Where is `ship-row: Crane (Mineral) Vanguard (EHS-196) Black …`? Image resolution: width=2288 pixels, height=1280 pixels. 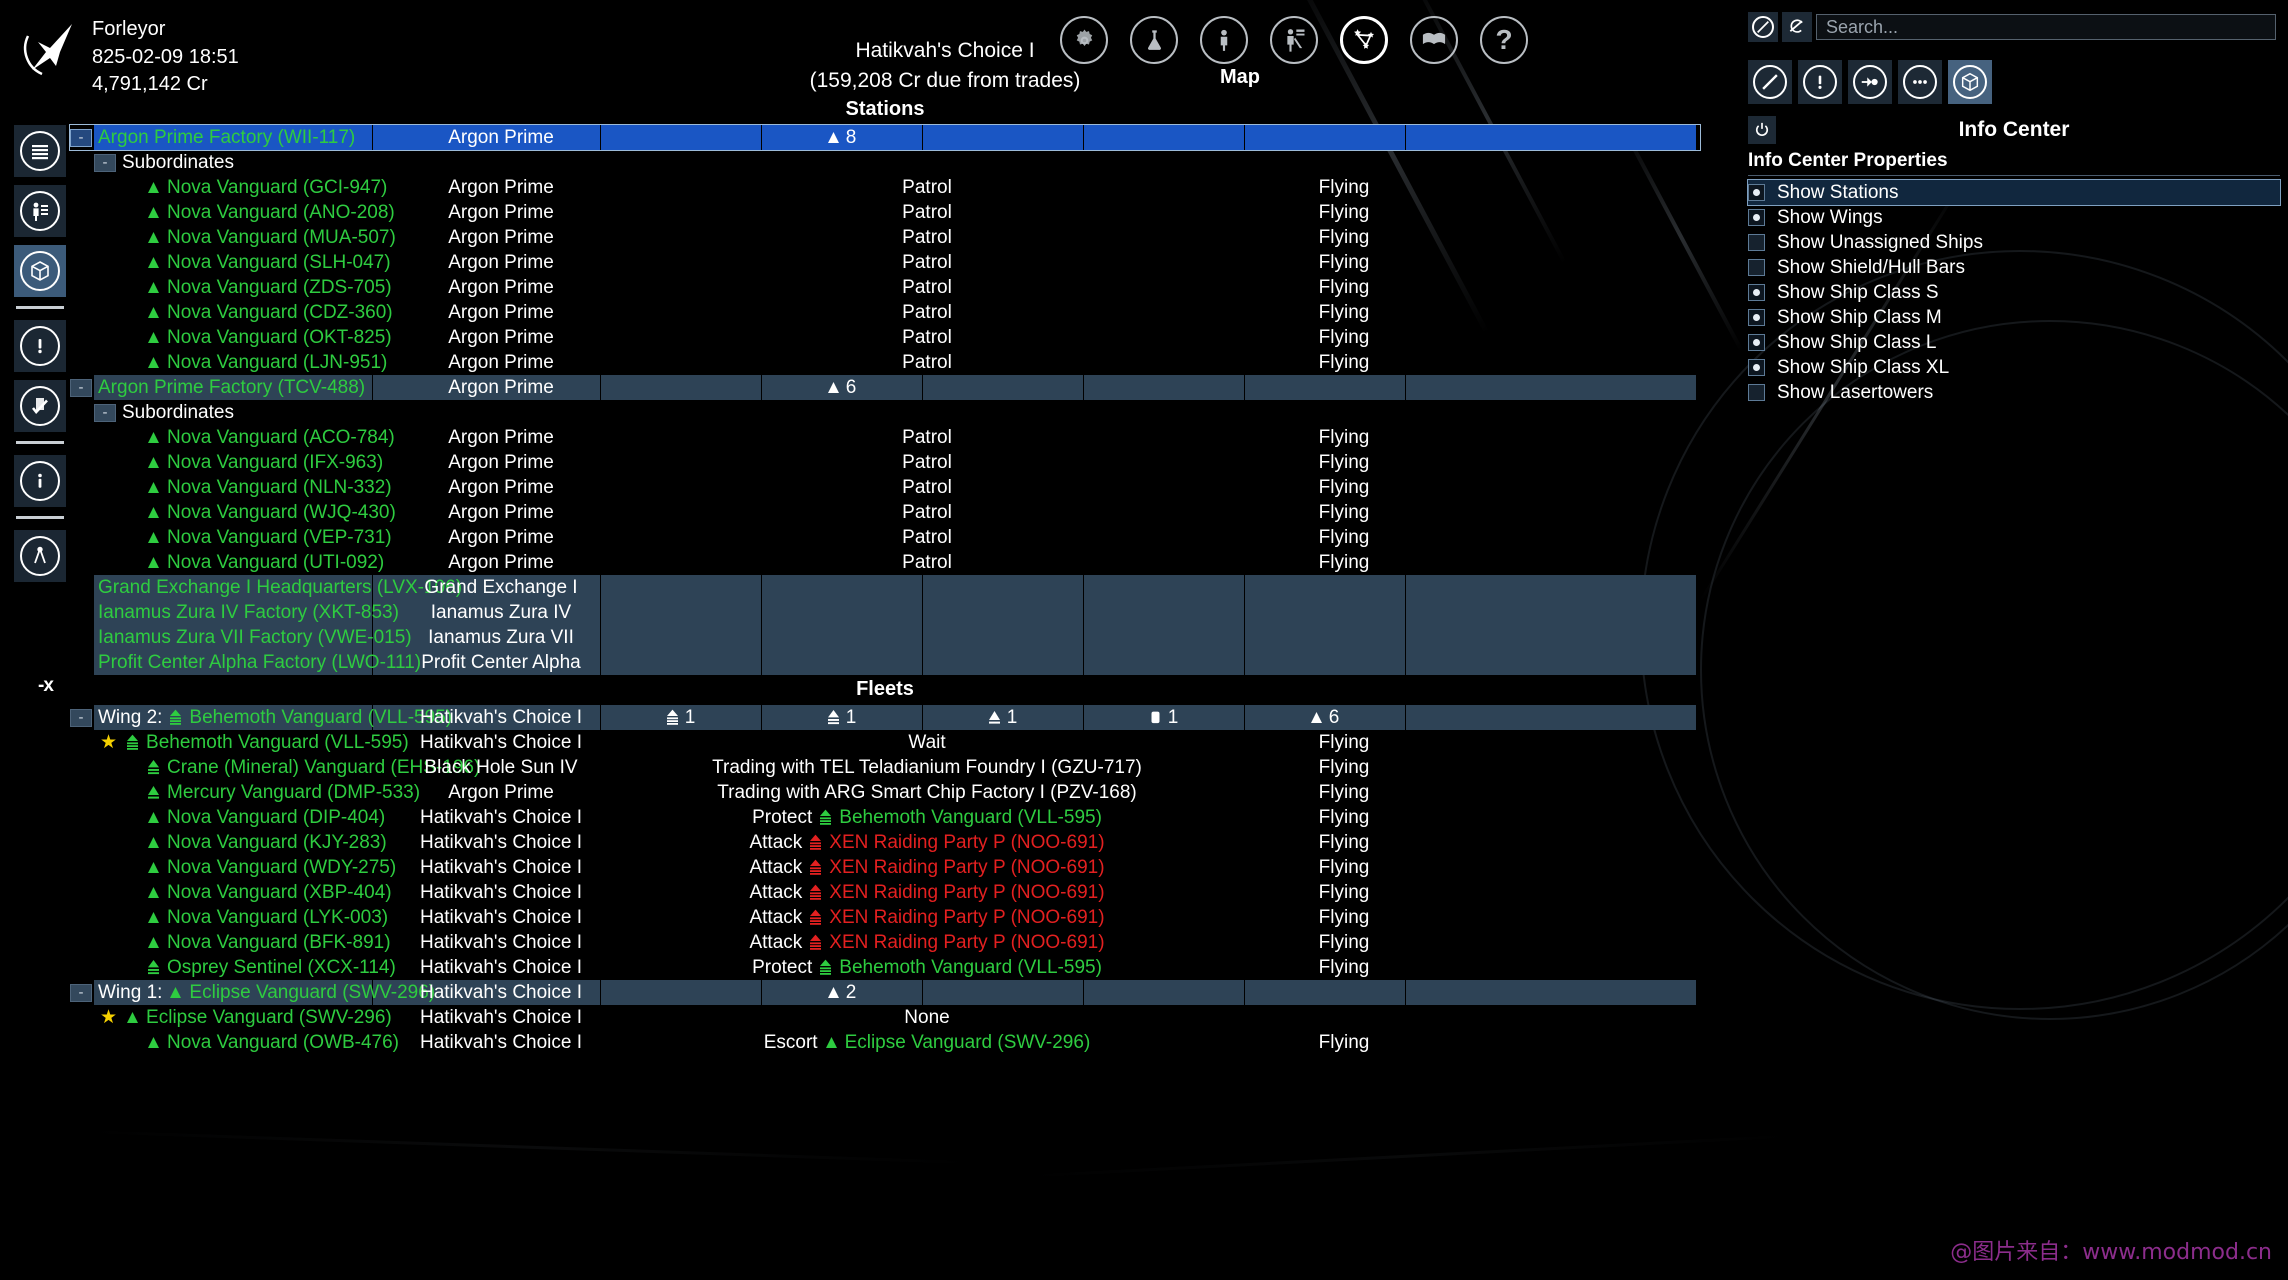
ship-row: Crane (Mineral) Vanguard (EHS-196) Black … is located at coordinates (885, 767).